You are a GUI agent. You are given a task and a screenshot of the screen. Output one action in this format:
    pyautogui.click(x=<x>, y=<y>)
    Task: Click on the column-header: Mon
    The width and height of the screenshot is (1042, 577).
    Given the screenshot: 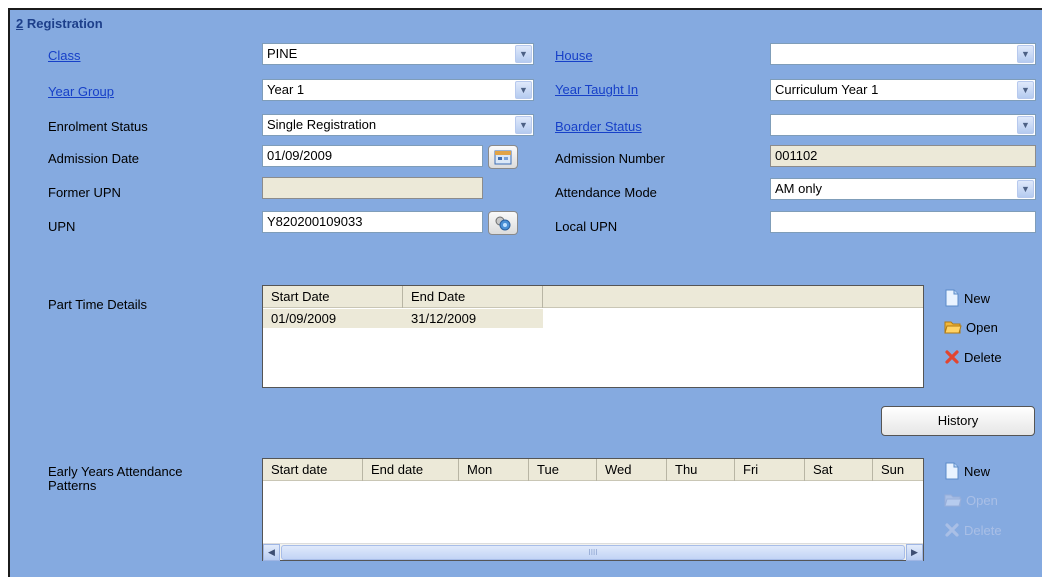 What is the action you would take?
    pyautogui.click(x=494, y=470)
    